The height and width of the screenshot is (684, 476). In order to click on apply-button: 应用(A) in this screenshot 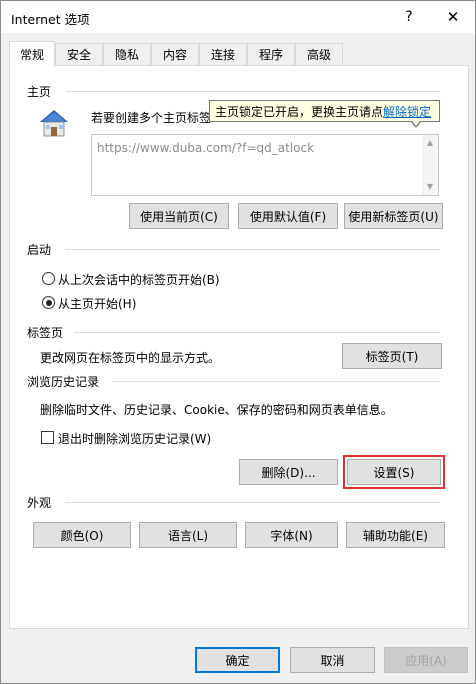, I will do `click(426, 660)`.